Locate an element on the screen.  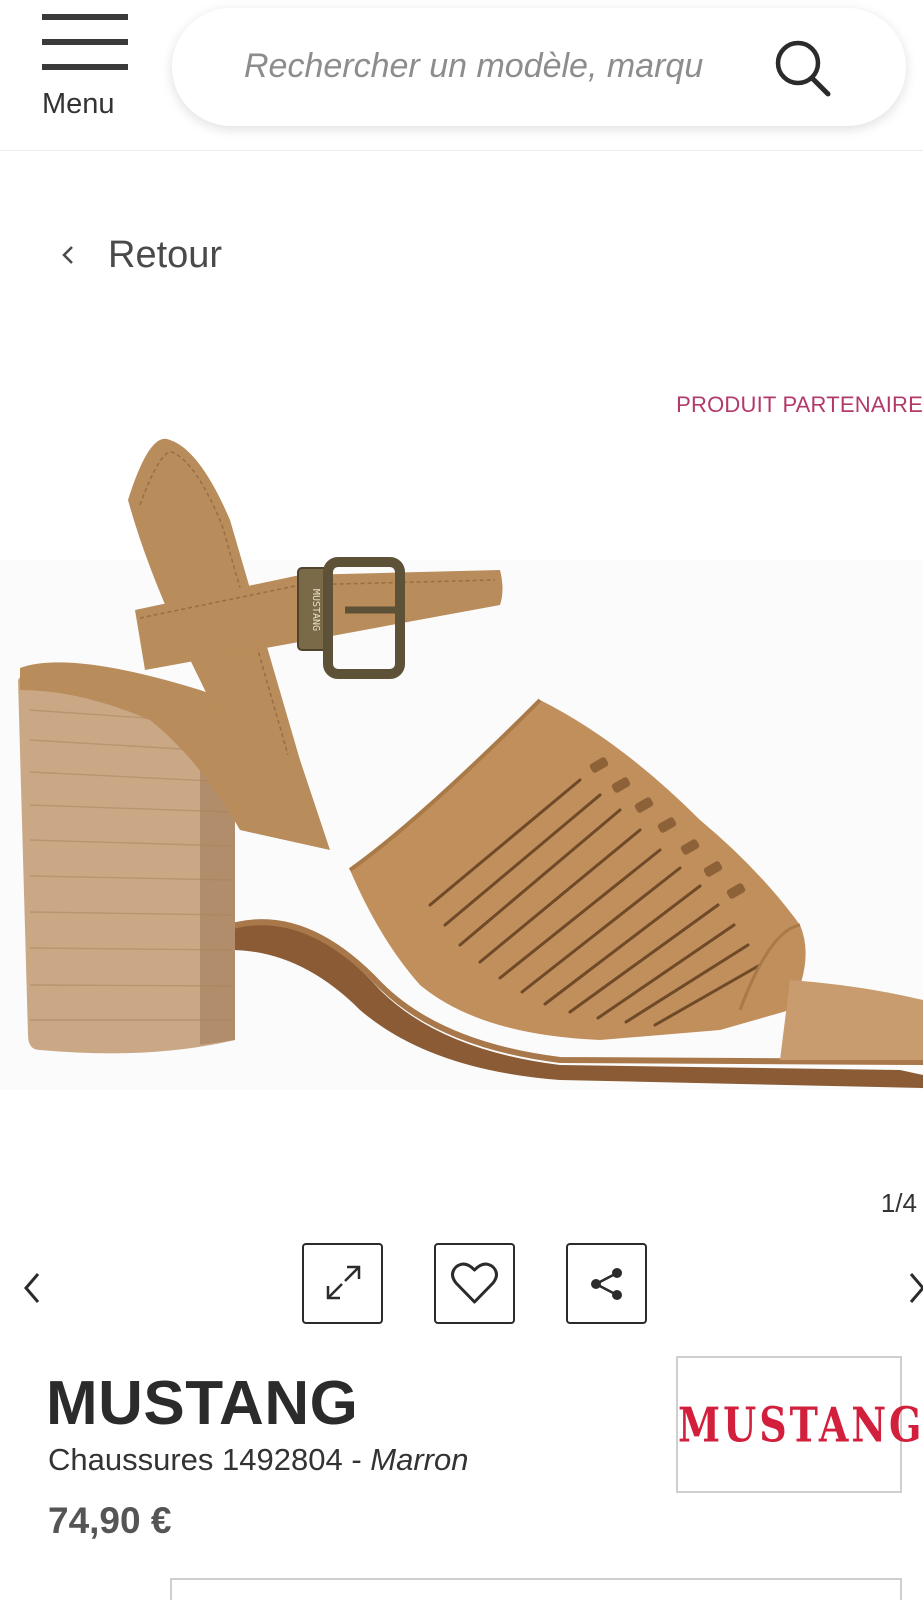
next-image-button is located at coordinates (914, 1288).